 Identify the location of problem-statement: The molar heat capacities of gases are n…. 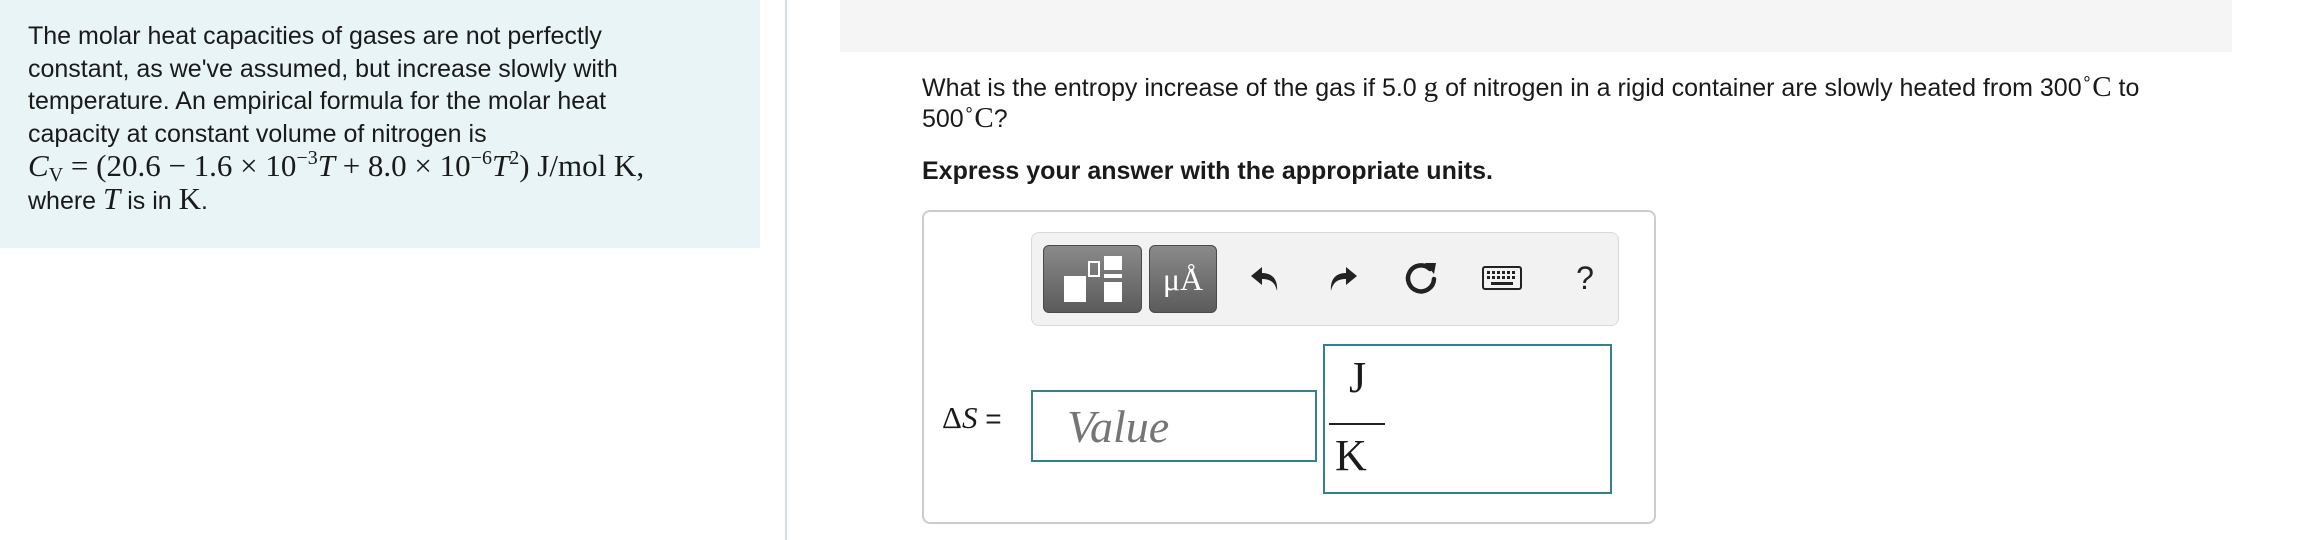
(388, 118).